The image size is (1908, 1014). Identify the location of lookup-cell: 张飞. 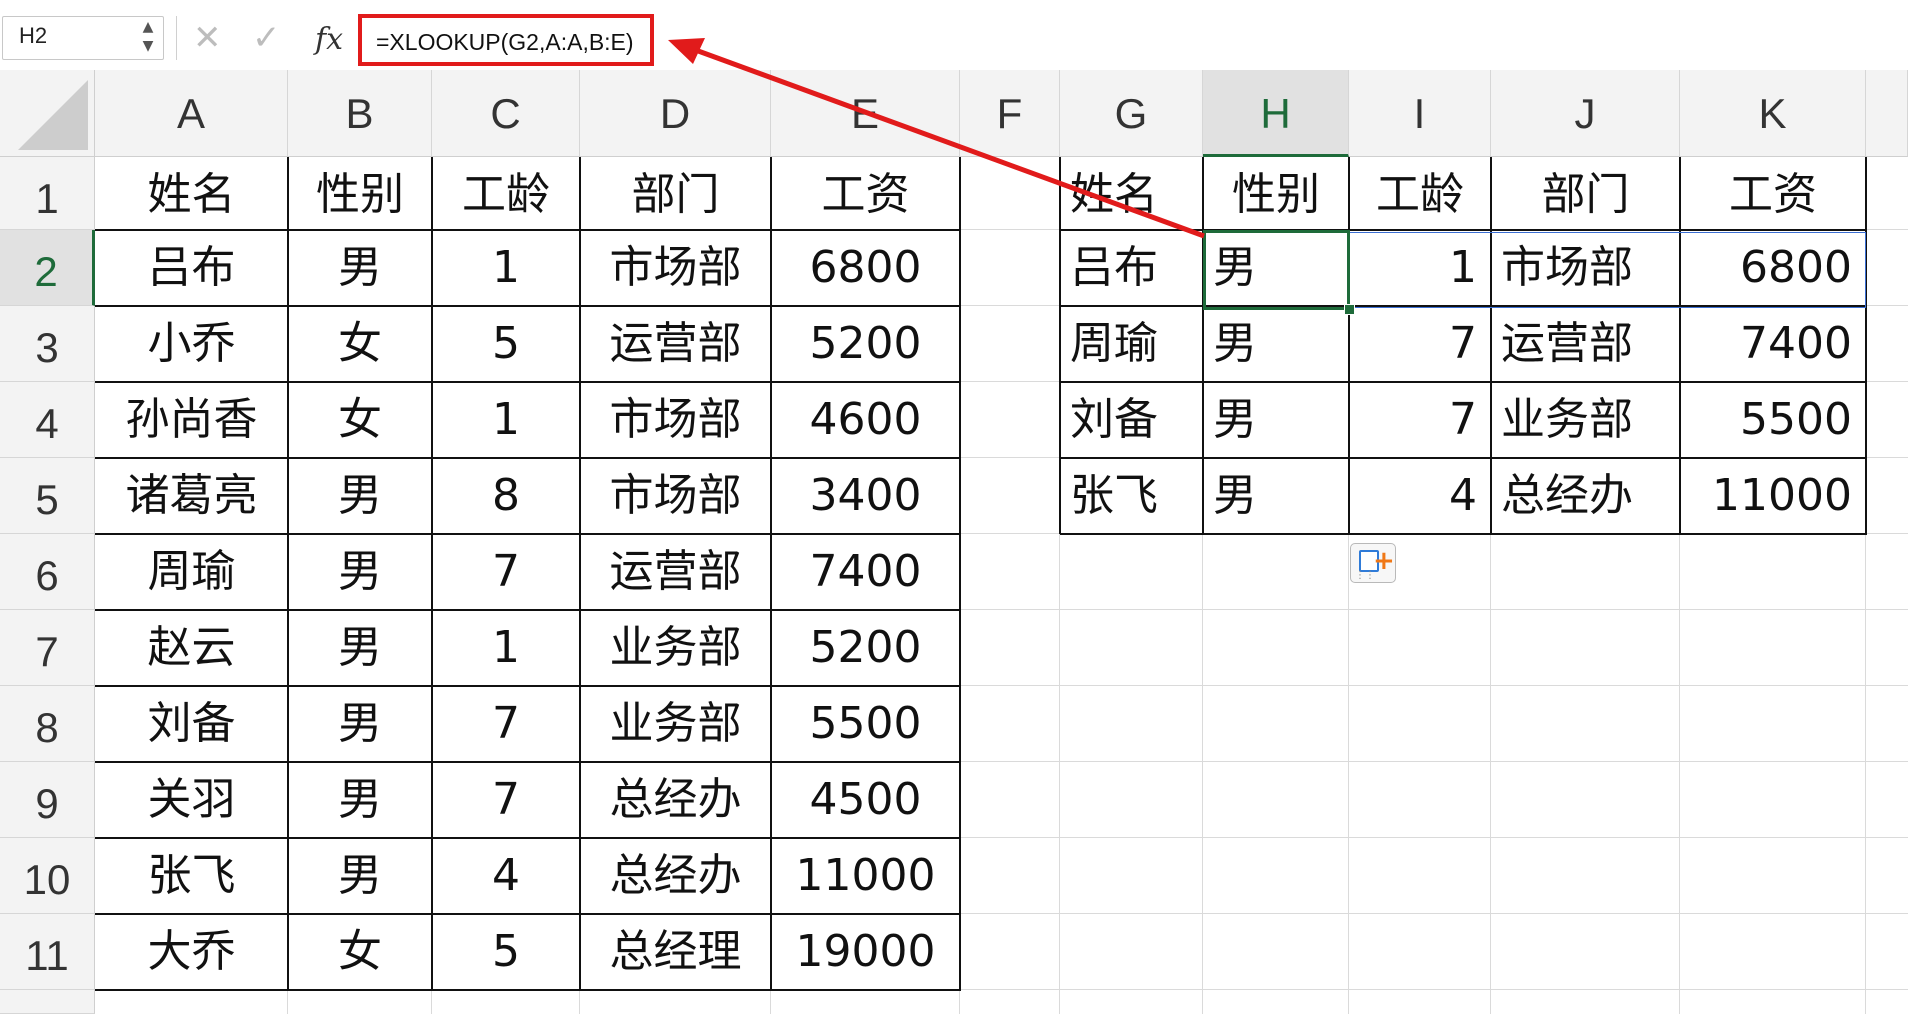
(1131, 496).